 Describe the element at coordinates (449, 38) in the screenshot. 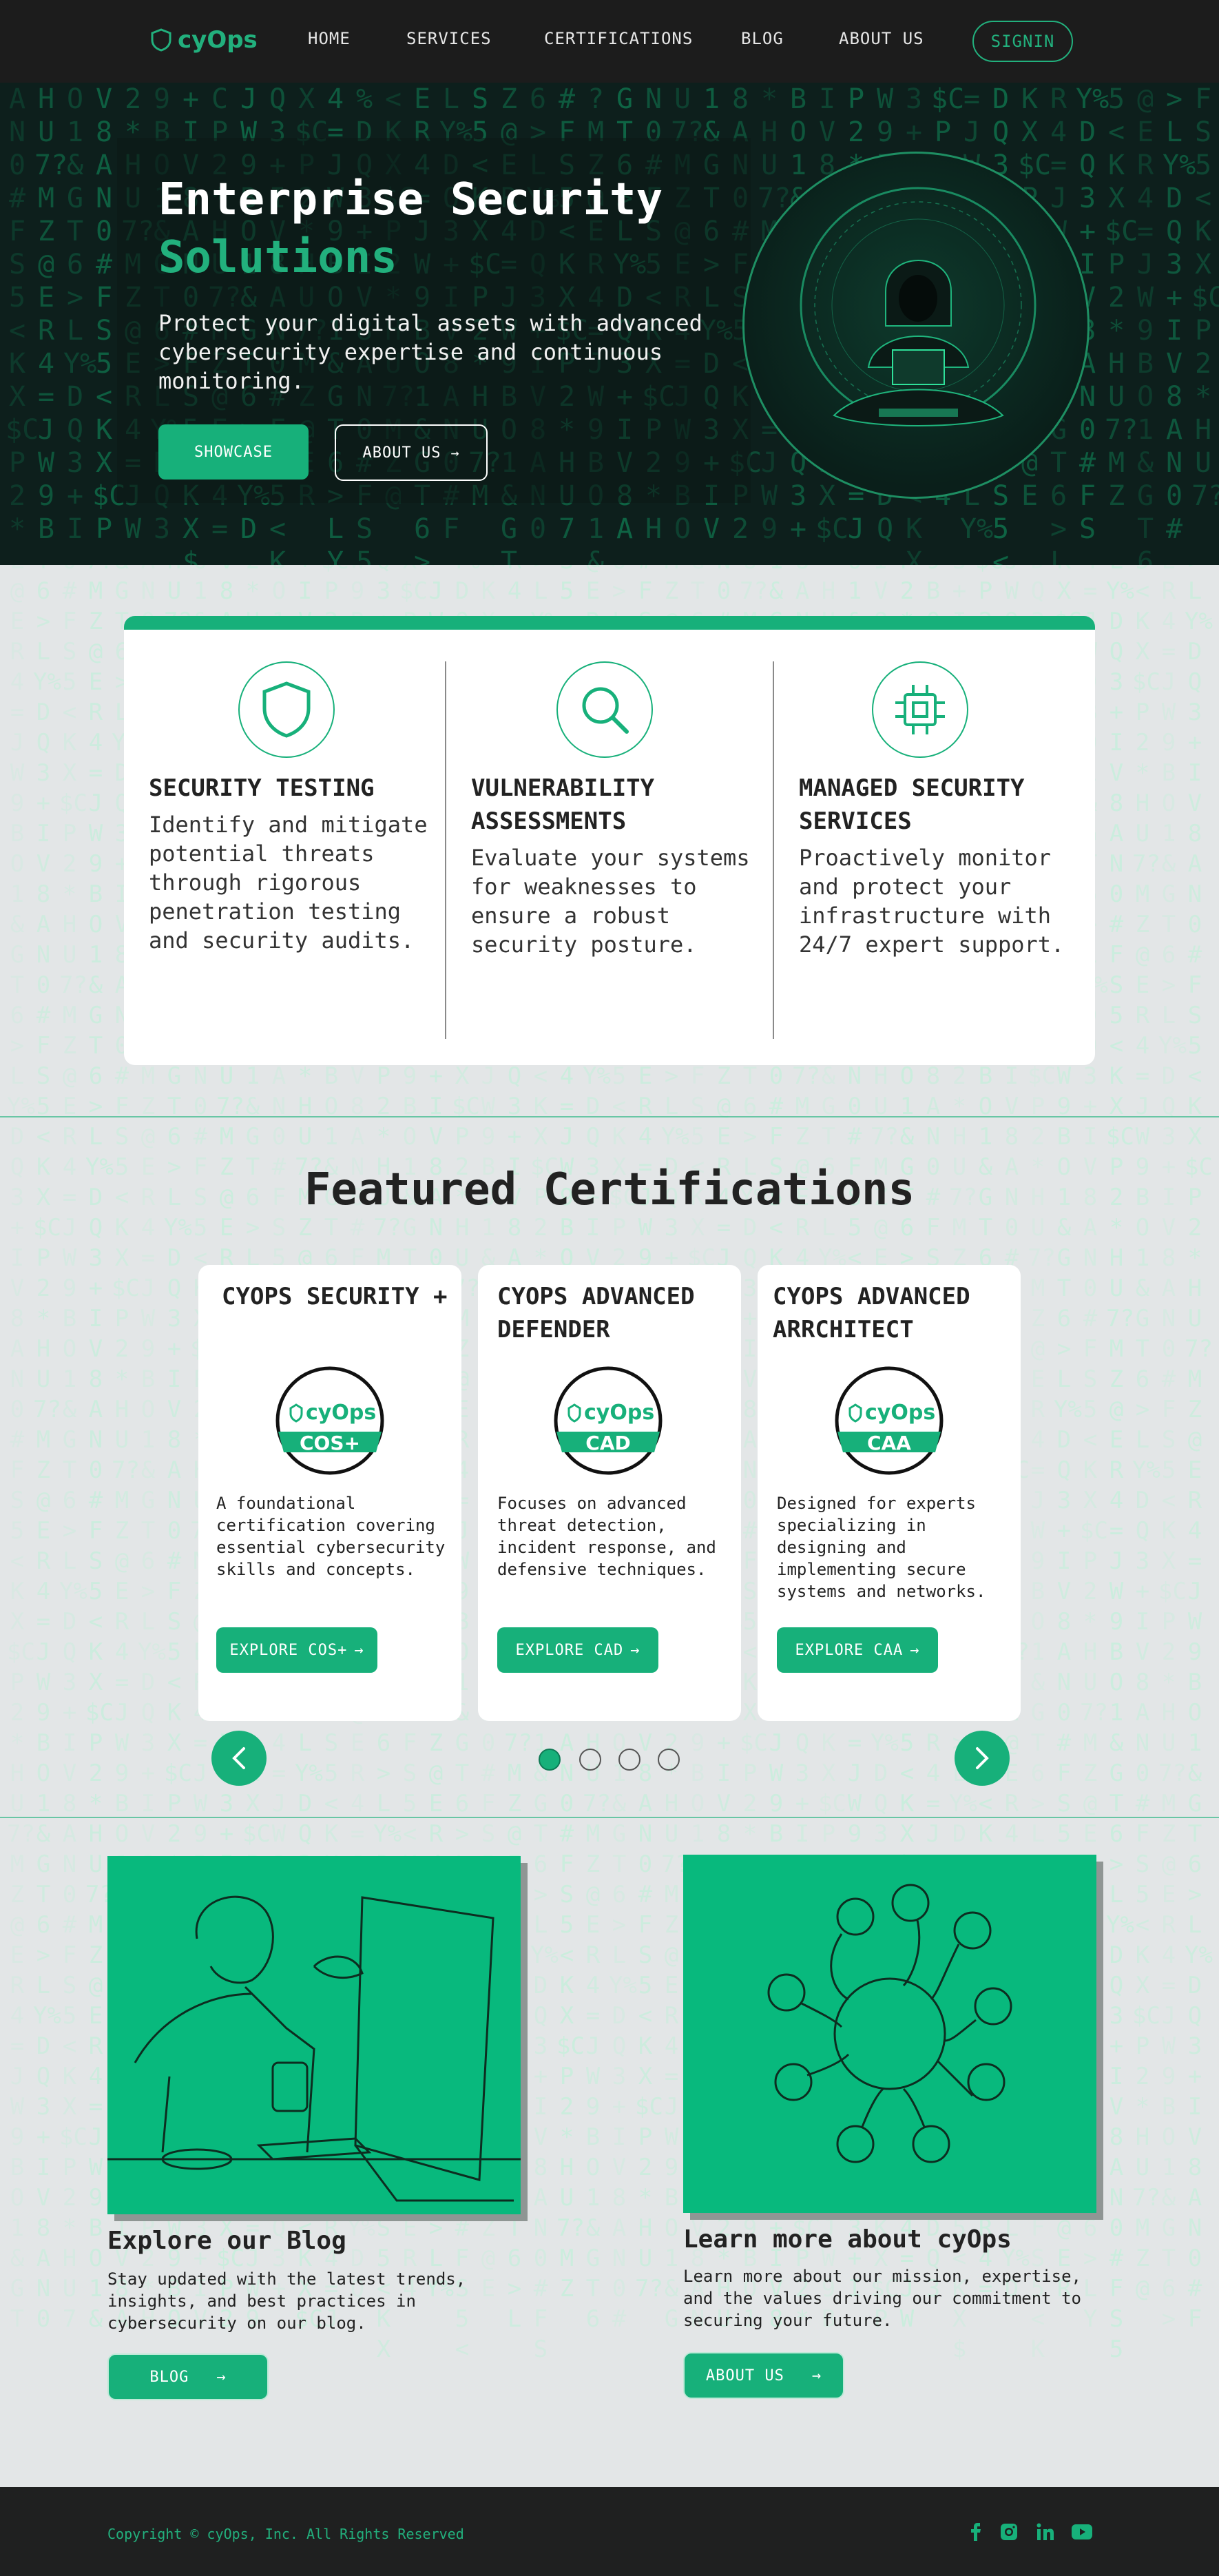

I see `nav-services: SERVICES` at that location.